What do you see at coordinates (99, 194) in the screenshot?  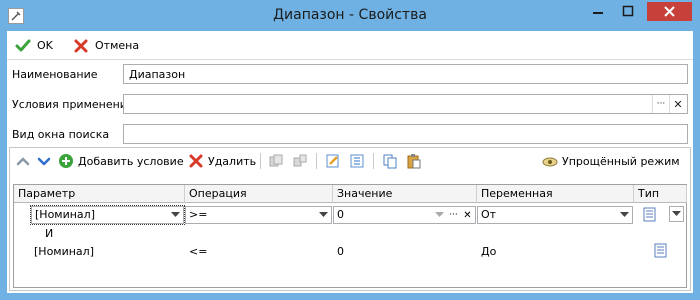 I see `column-header-parameter: Параметр` at bounding box center [99, 194].